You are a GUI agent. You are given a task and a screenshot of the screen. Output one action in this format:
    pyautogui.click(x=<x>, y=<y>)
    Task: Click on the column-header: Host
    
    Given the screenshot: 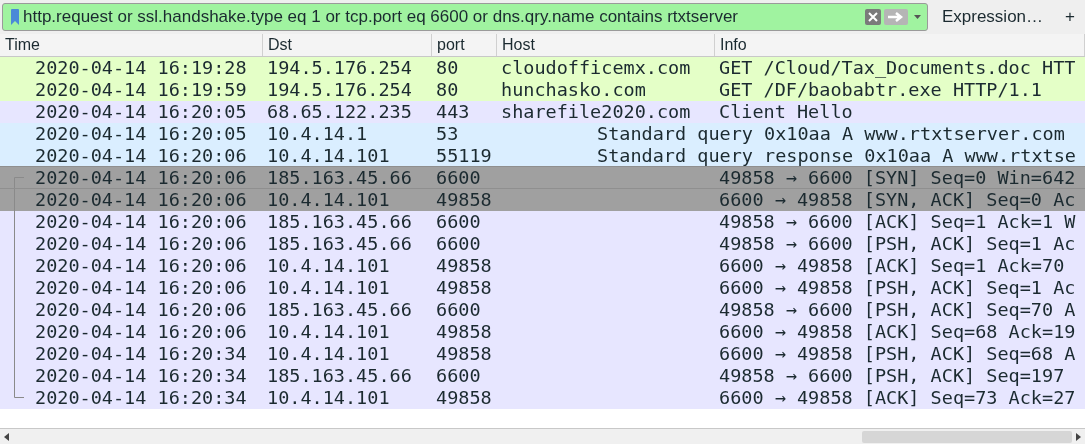 What is the action you would take?
    pyautogui.click(x=606, y=45)
    